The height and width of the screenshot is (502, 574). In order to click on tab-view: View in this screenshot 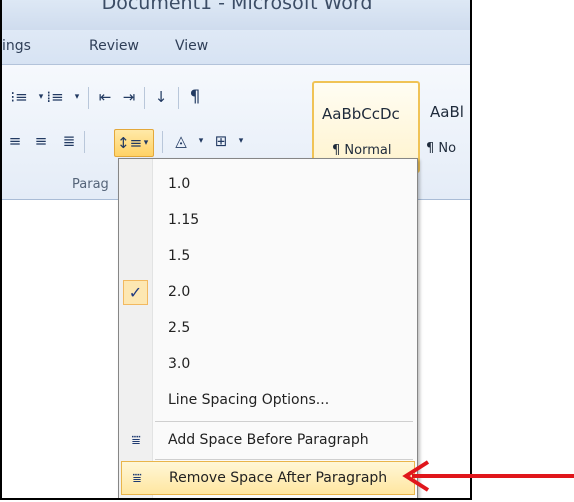, I will do `click(191, 46)`.